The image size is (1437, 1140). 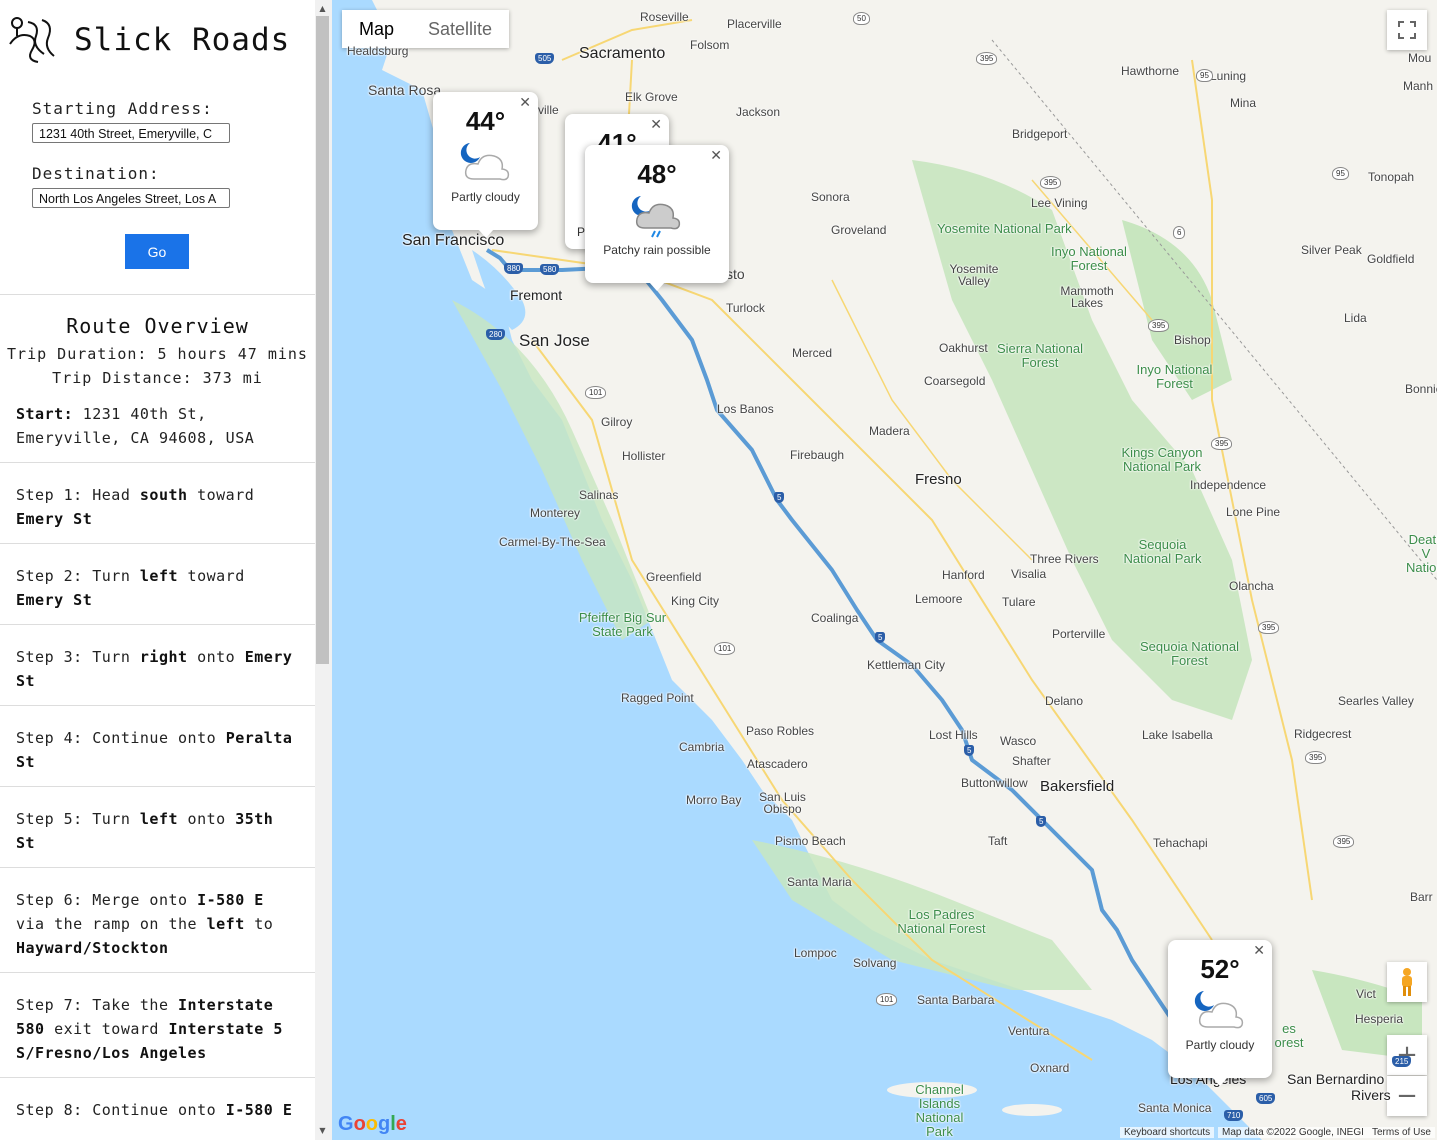 I want to click on step-text: via the ramp on the, so click(x=111, y=924).